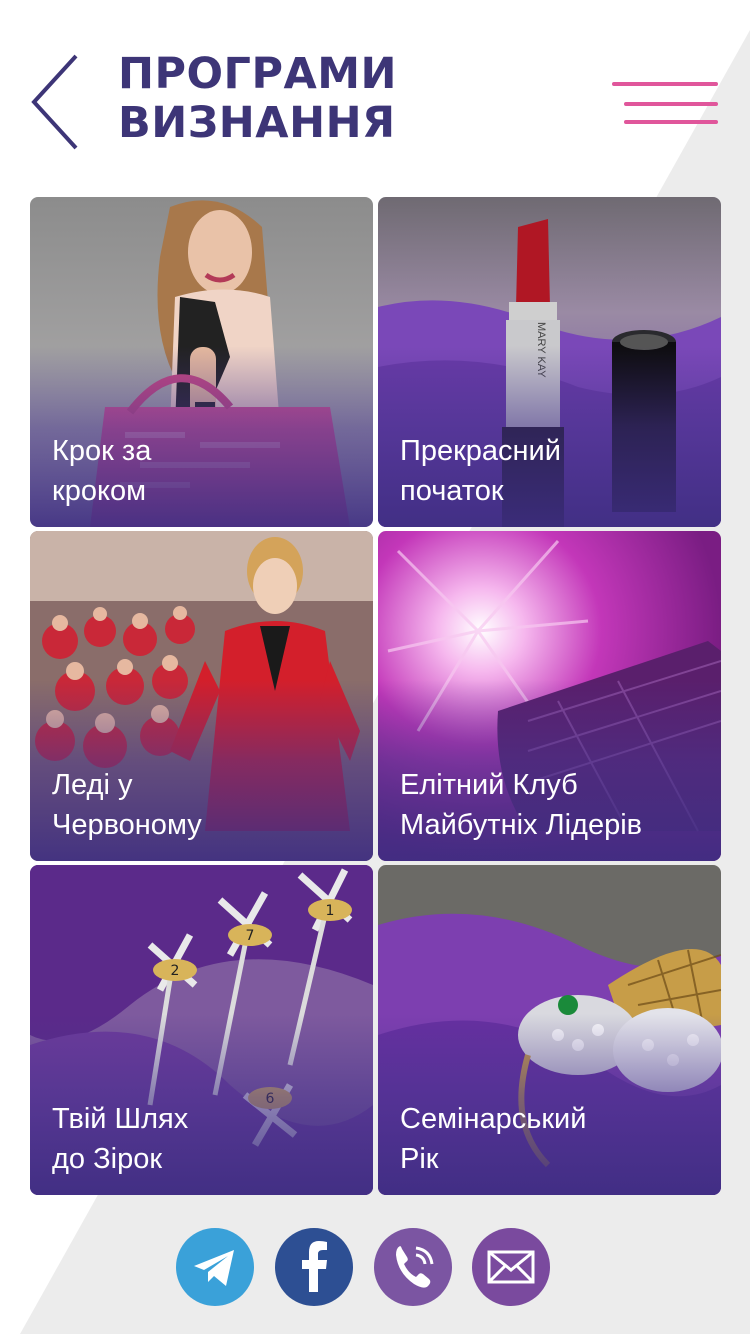  I want to click on tile-seminar-year: Семінарський Рік, so click(549, 1030).